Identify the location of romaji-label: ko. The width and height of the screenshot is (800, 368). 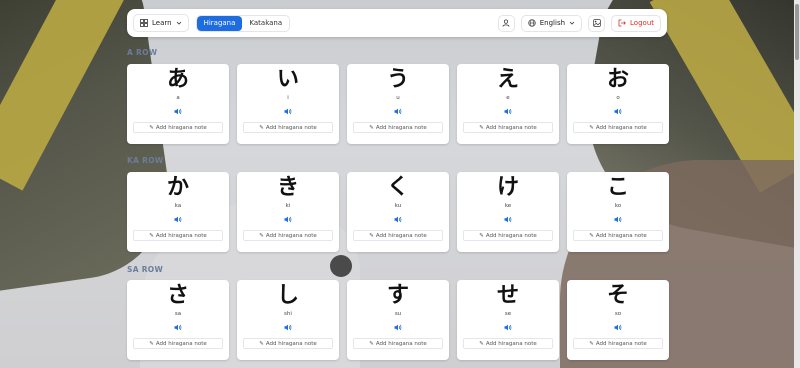
(618, 206).